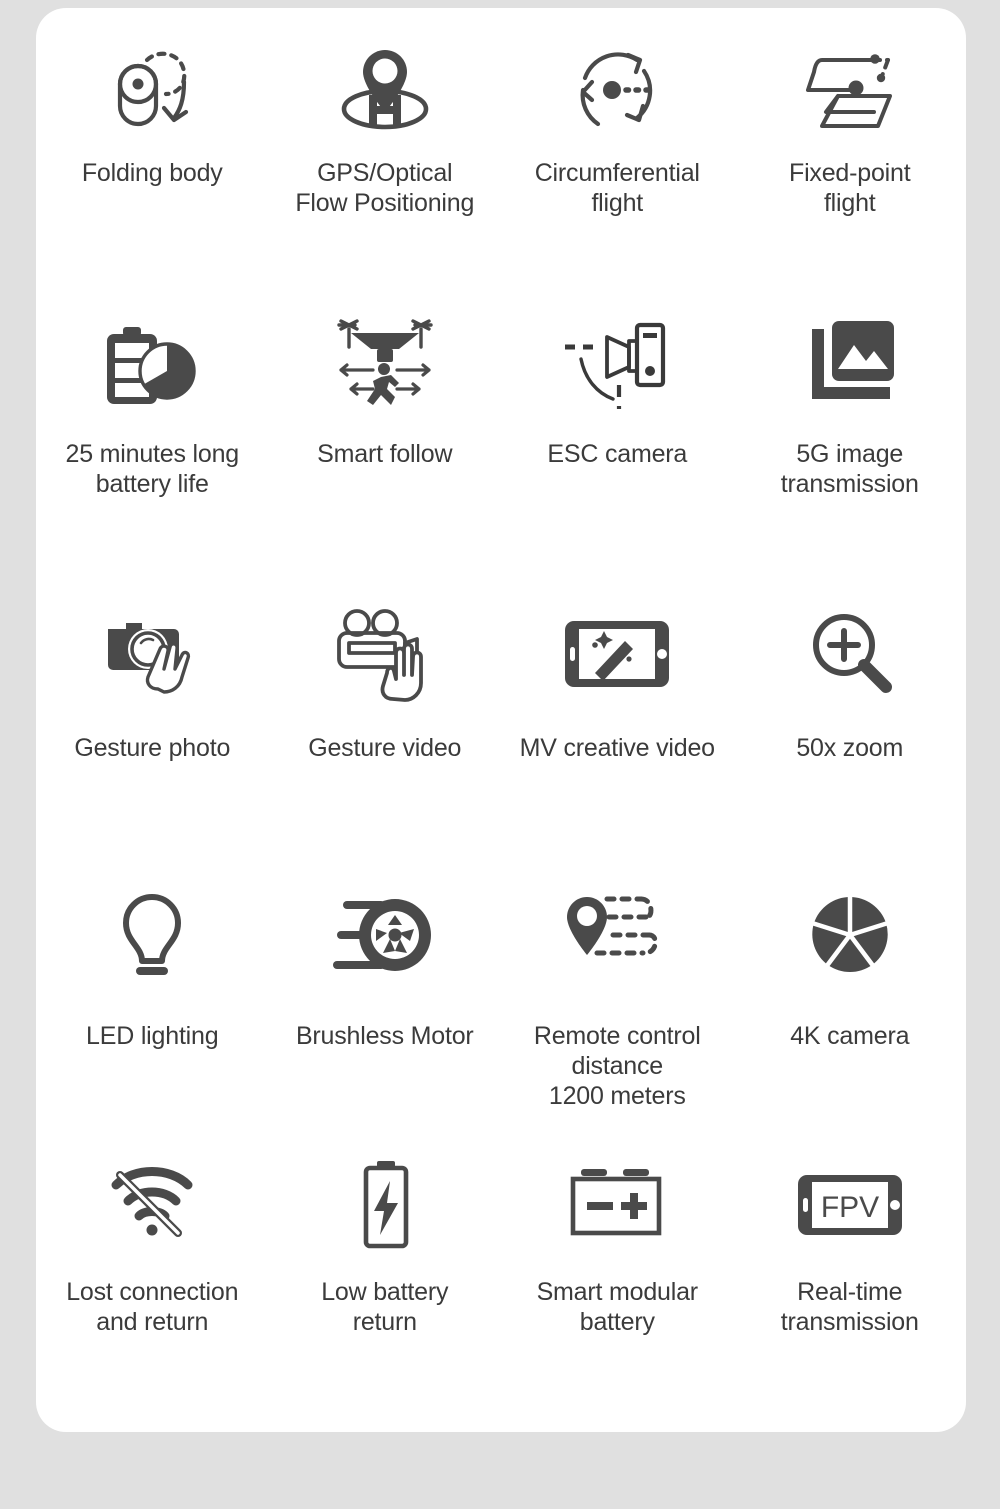  I want to click on gesture-photo-icon, so click(152, 655).